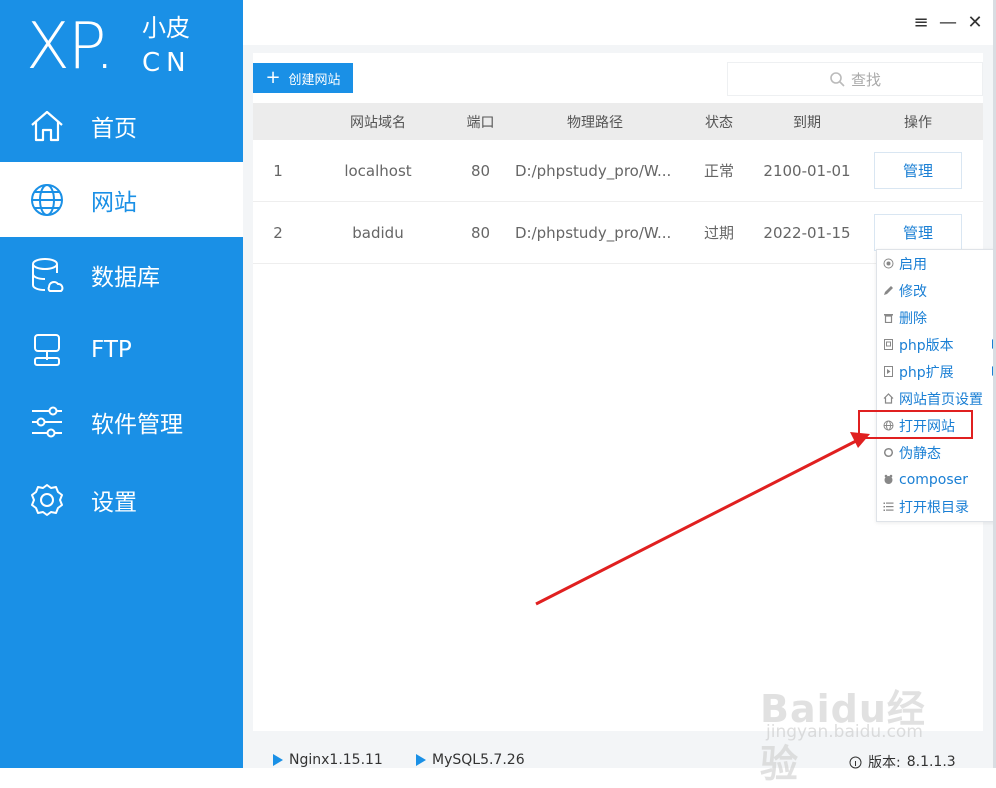  I want to click on row-expire: 2022-01-15, so click(807, 232).